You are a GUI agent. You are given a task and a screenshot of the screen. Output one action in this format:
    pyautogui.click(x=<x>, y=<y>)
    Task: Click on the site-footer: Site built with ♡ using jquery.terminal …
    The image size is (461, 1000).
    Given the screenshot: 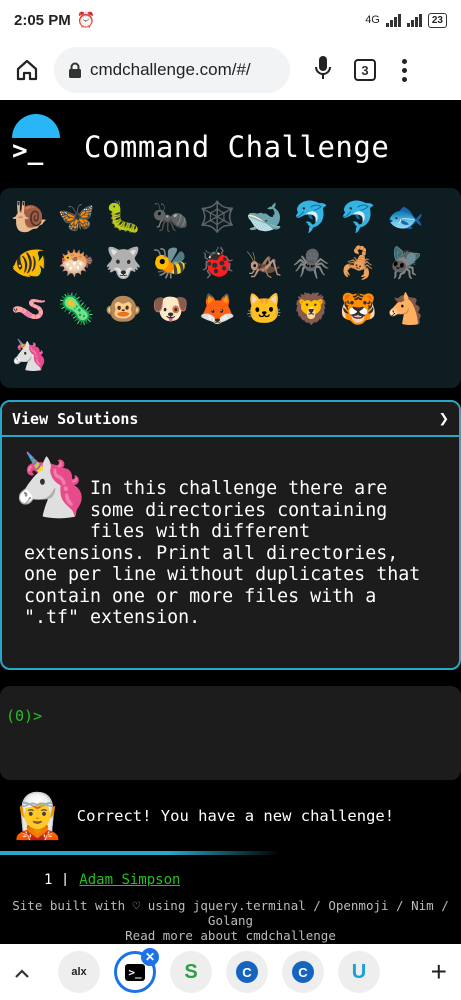 What is the action you would take?
    pyautogui.click(x=230, y=920)
    